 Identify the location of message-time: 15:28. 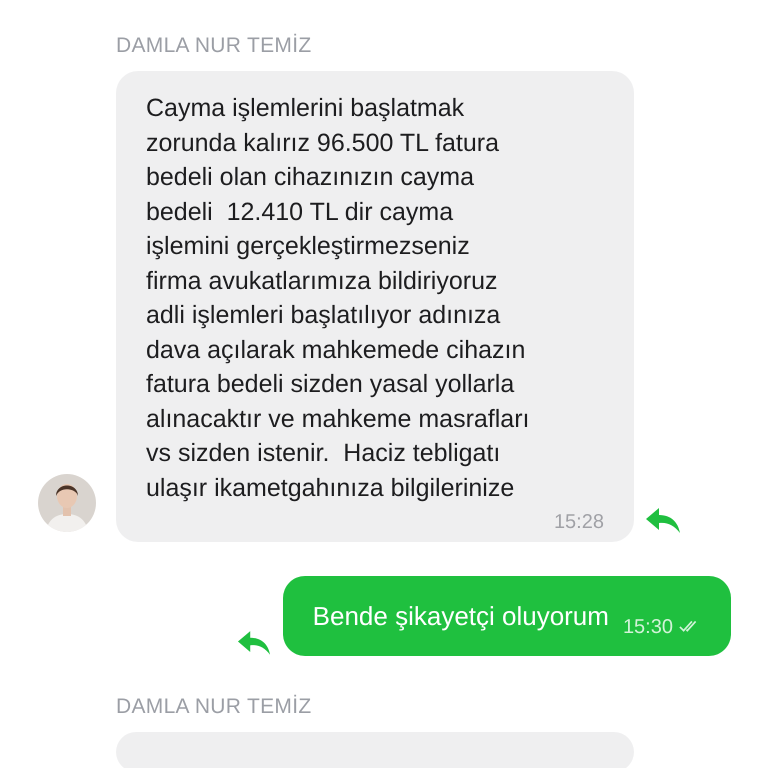
(579, 522).